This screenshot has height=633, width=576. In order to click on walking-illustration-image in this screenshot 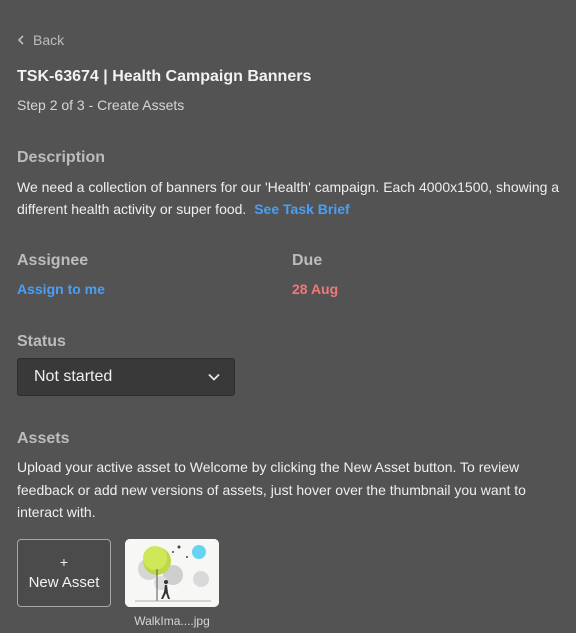, I will do `click(172, 573)`.